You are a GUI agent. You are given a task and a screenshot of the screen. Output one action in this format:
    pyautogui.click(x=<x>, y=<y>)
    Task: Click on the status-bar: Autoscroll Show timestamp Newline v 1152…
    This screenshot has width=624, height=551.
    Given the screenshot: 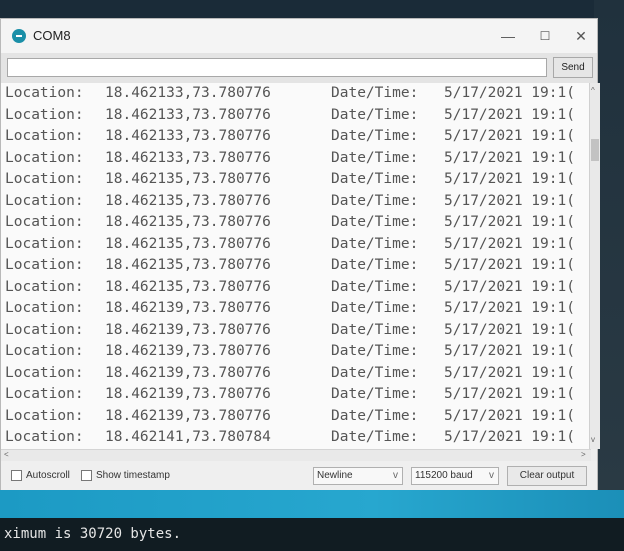 What is the action you would take?
    pyautogui.click(x=299, y=476)
    